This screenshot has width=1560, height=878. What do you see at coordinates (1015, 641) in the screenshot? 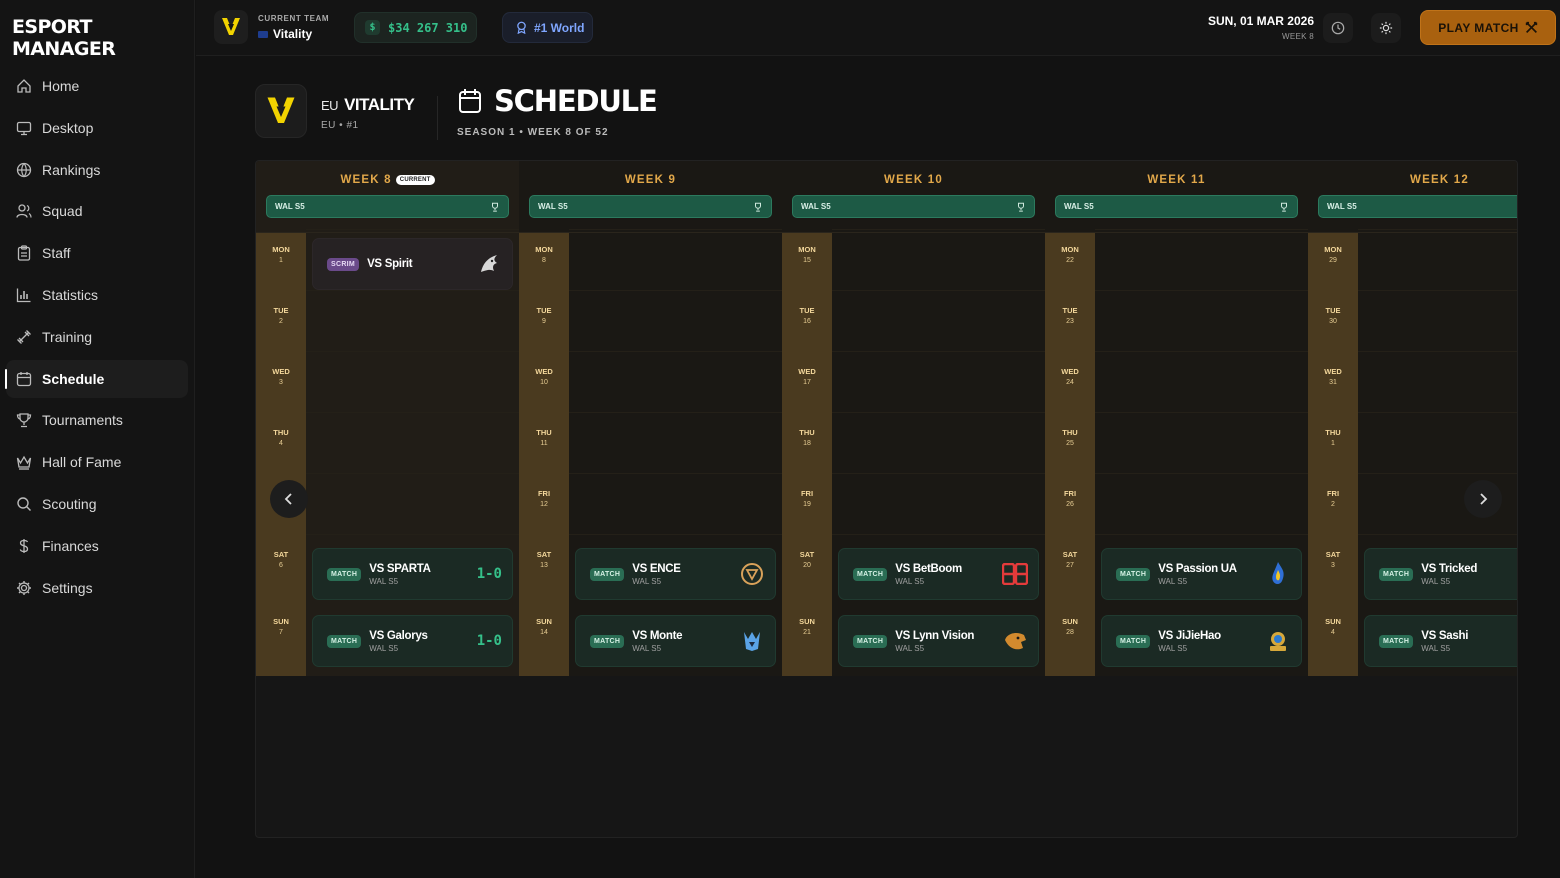
I see `lynn-logo-icon` at bounding box center [1015, 641].